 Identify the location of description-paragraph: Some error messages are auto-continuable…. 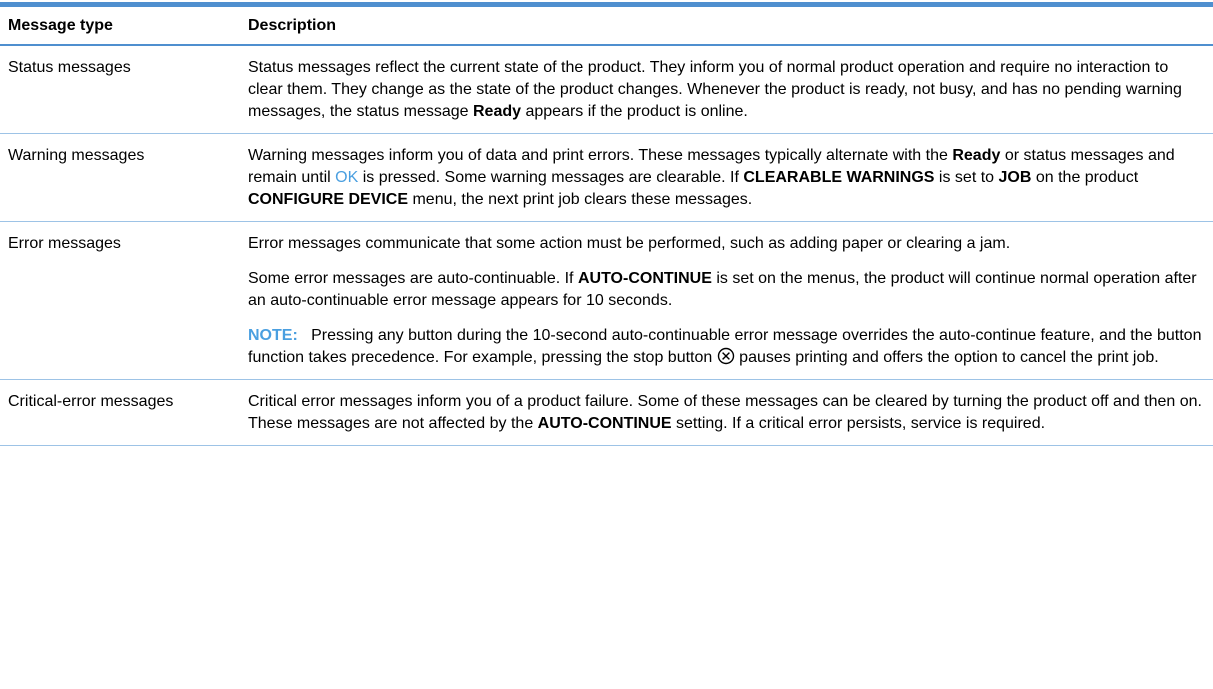
(725, 290).